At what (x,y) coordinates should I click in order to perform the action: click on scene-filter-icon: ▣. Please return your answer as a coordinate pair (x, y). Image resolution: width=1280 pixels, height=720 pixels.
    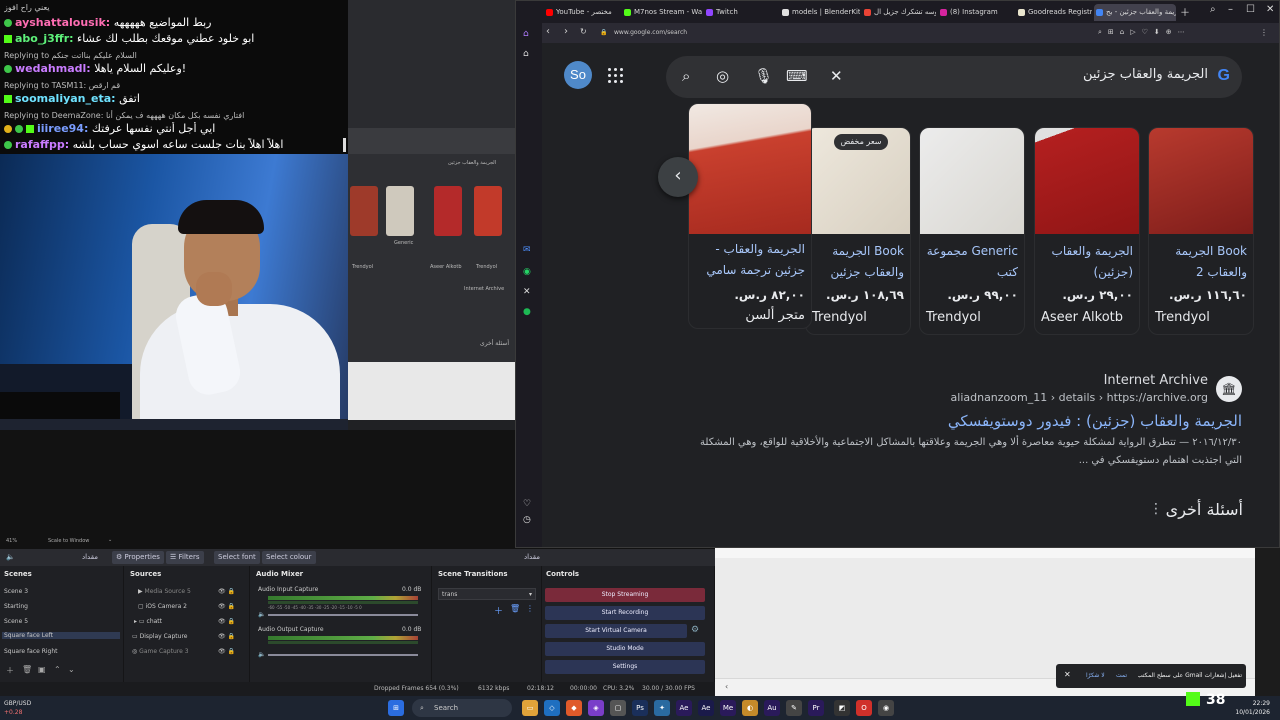
    Looking at the image, I should click on (42, 669).